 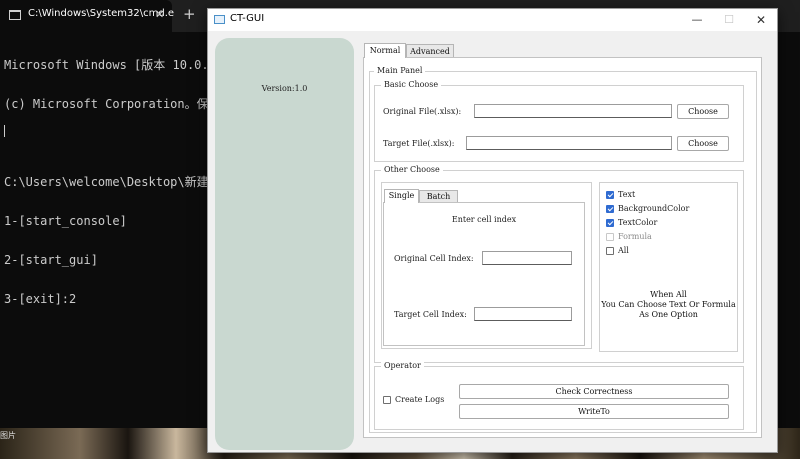 What do you see at coordinates (112, 104) in the screenshot?
I see `terminal-line: (c) Microsoft Corporation。保留` at bounding box center [112, 104].